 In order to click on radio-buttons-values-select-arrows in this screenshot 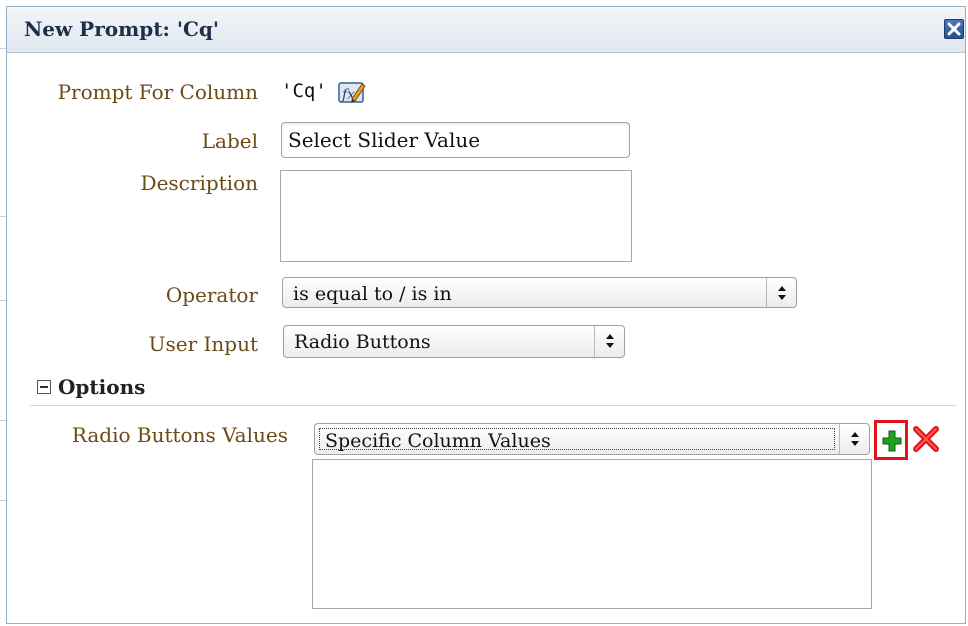, I will do `click(854, 439)`.